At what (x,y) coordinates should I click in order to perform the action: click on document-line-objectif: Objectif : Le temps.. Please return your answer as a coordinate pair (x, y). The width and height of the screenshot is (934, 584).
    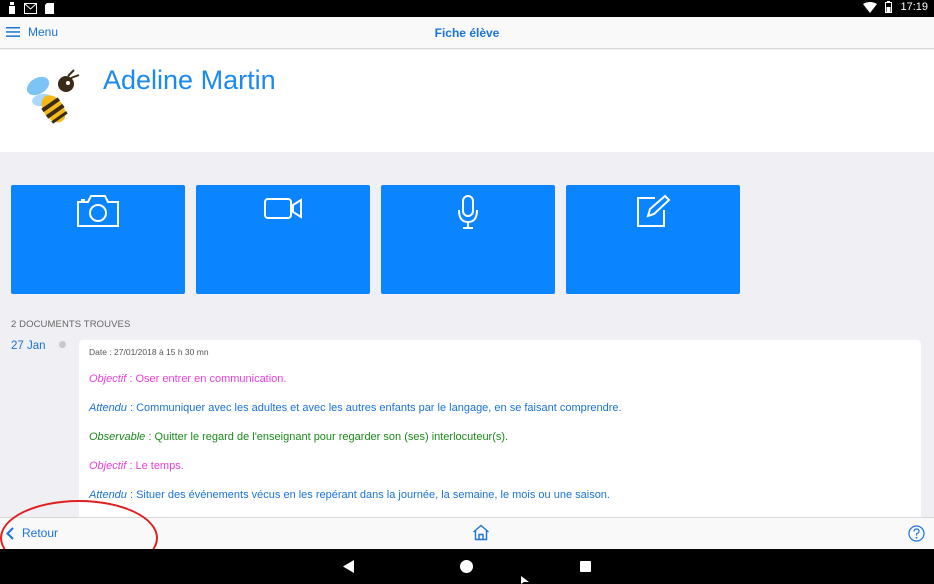
    Looking at the image, I should click on (136, 466).